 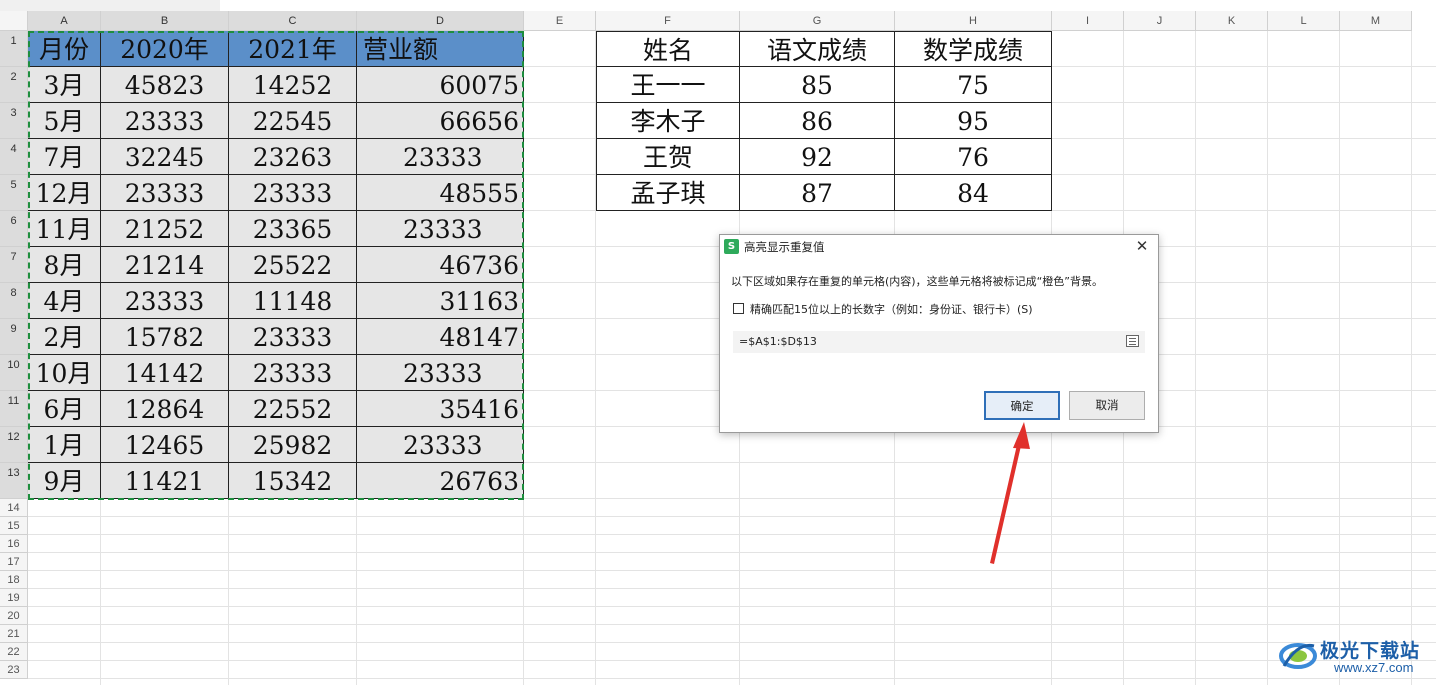 What do you see at coordinates (293, 481) in the screenshot?
I see `table-cell: 15342` at bounding box center [293, 481].